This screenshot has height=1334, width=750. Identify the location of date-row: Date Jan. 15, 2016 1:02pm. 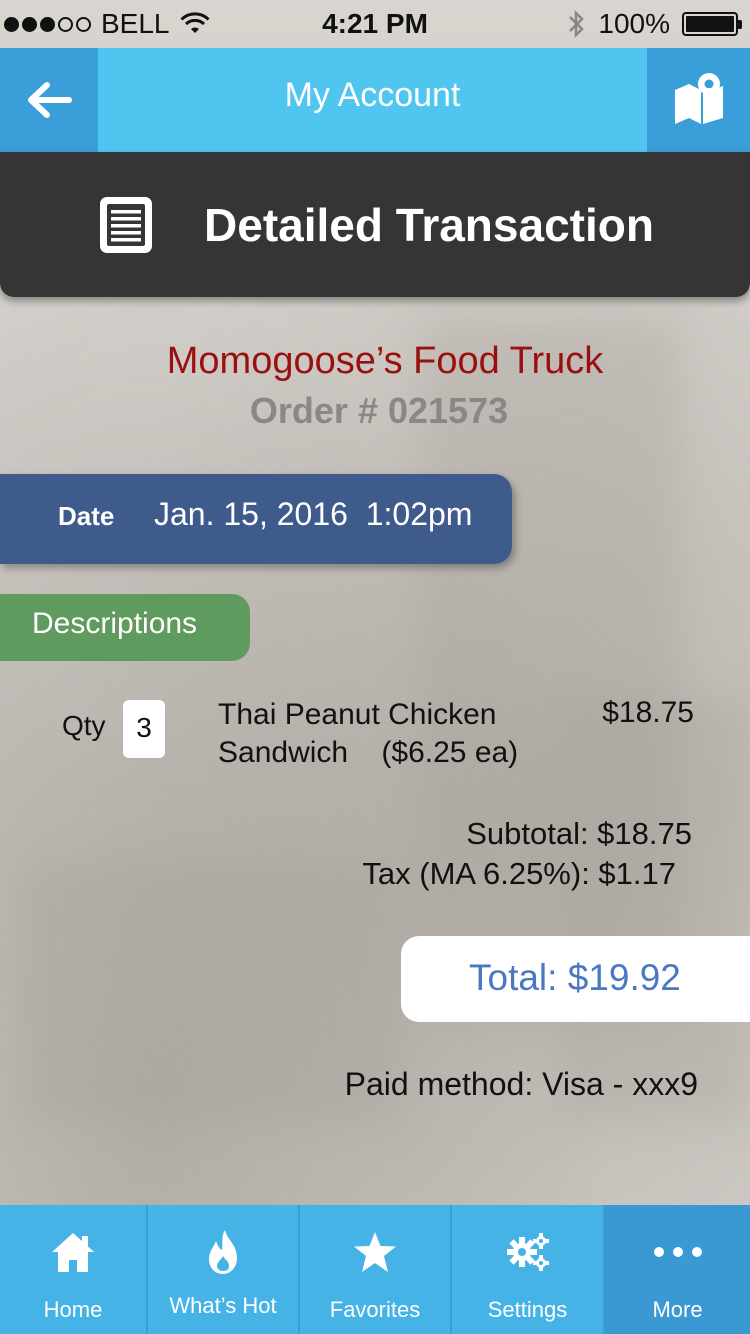
(256, 519).